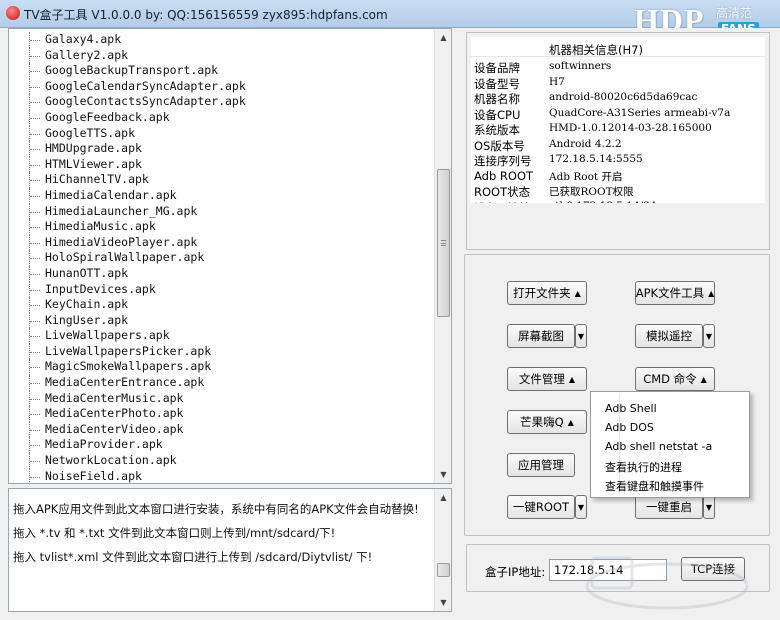 The image size is (780, 620). Describe the element at coordinates (222, 117) in the screenshot. I see `apk-list-item: GoogleFeedback.apk` at that location.